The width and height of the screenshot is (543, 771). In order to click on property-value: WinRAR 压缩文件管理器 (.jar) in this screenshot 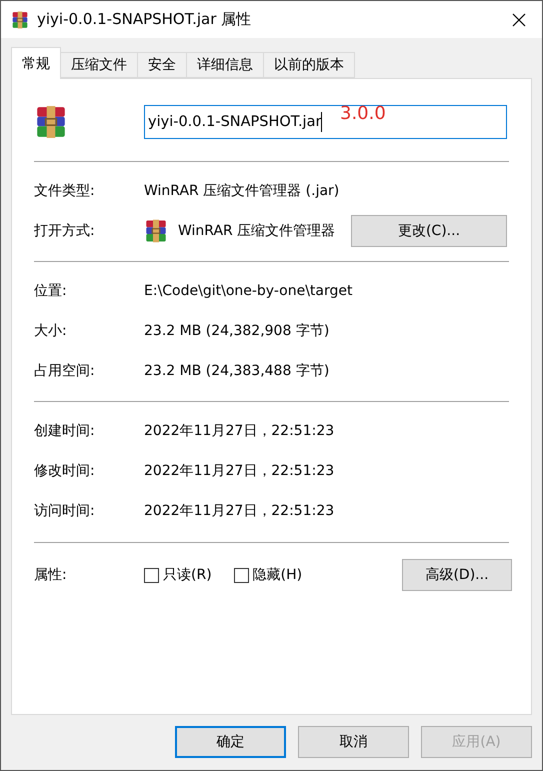, I will do `click(242, 191)`.